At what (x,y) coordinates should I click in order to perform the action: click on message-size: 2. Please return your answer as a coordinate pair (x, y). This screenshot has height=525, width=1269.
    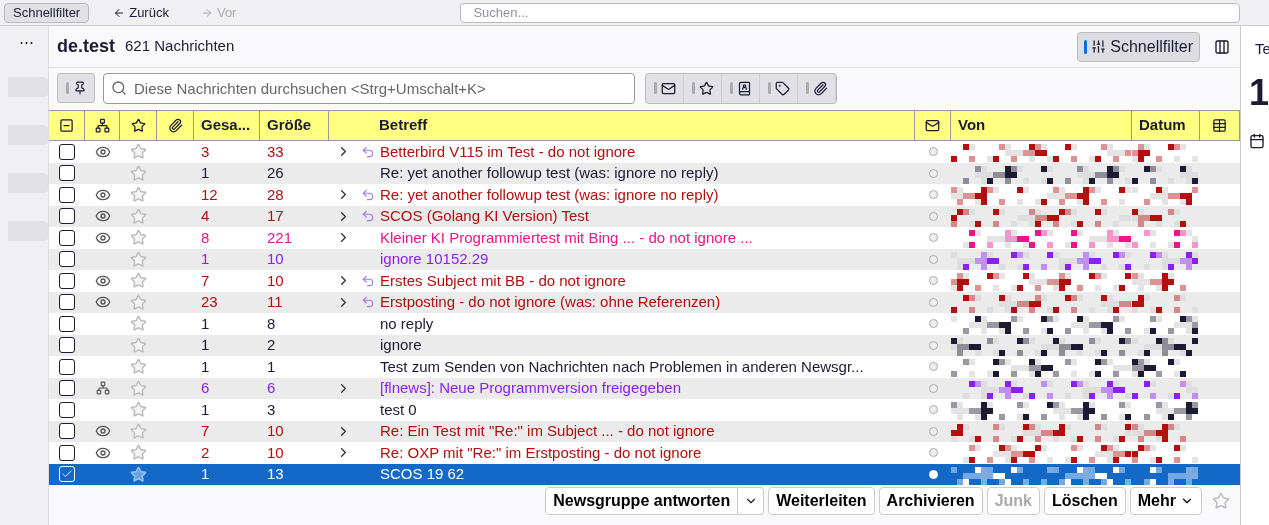
    Looking at the image, I should click on (271, 345).